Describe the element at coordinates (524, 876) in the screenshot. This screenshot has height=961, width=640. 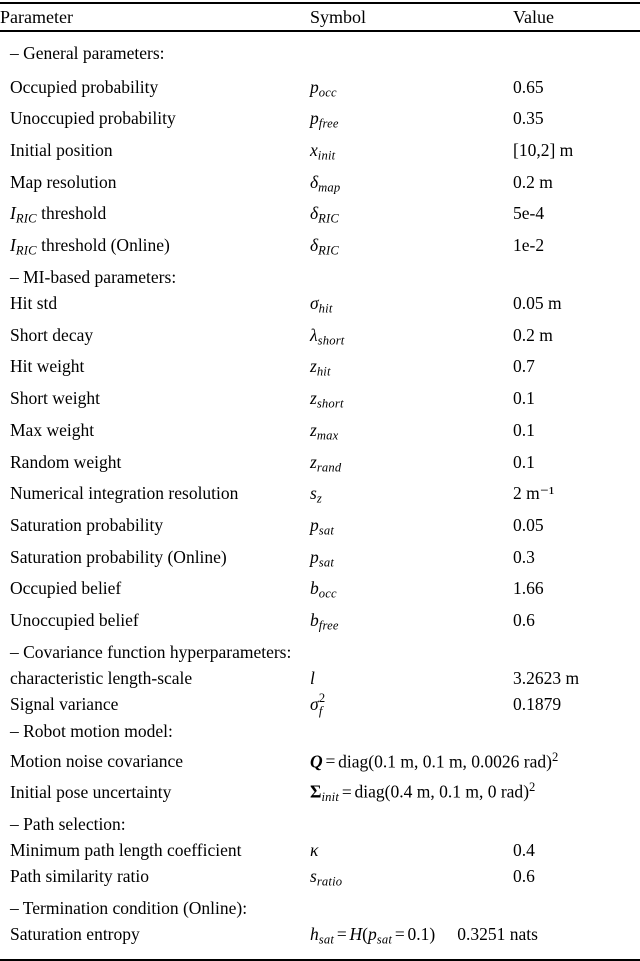
I see `value-cell: 0.6` at that location.